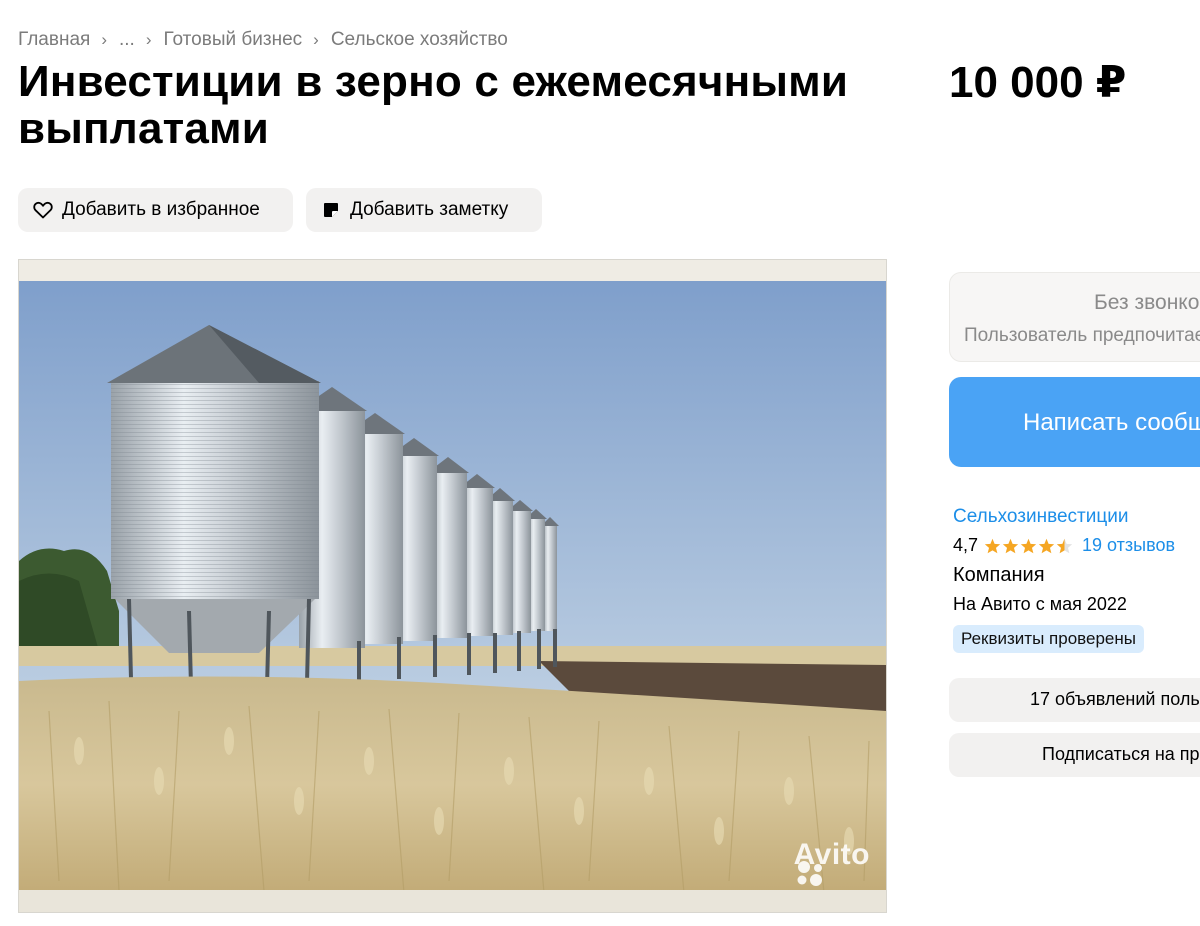 This screenshot has height=926, width=1200. Describe the element at coordinates (1040, 517) in the screenshot. I see `seller-name-link: Сельхозинвестиции` at that location.